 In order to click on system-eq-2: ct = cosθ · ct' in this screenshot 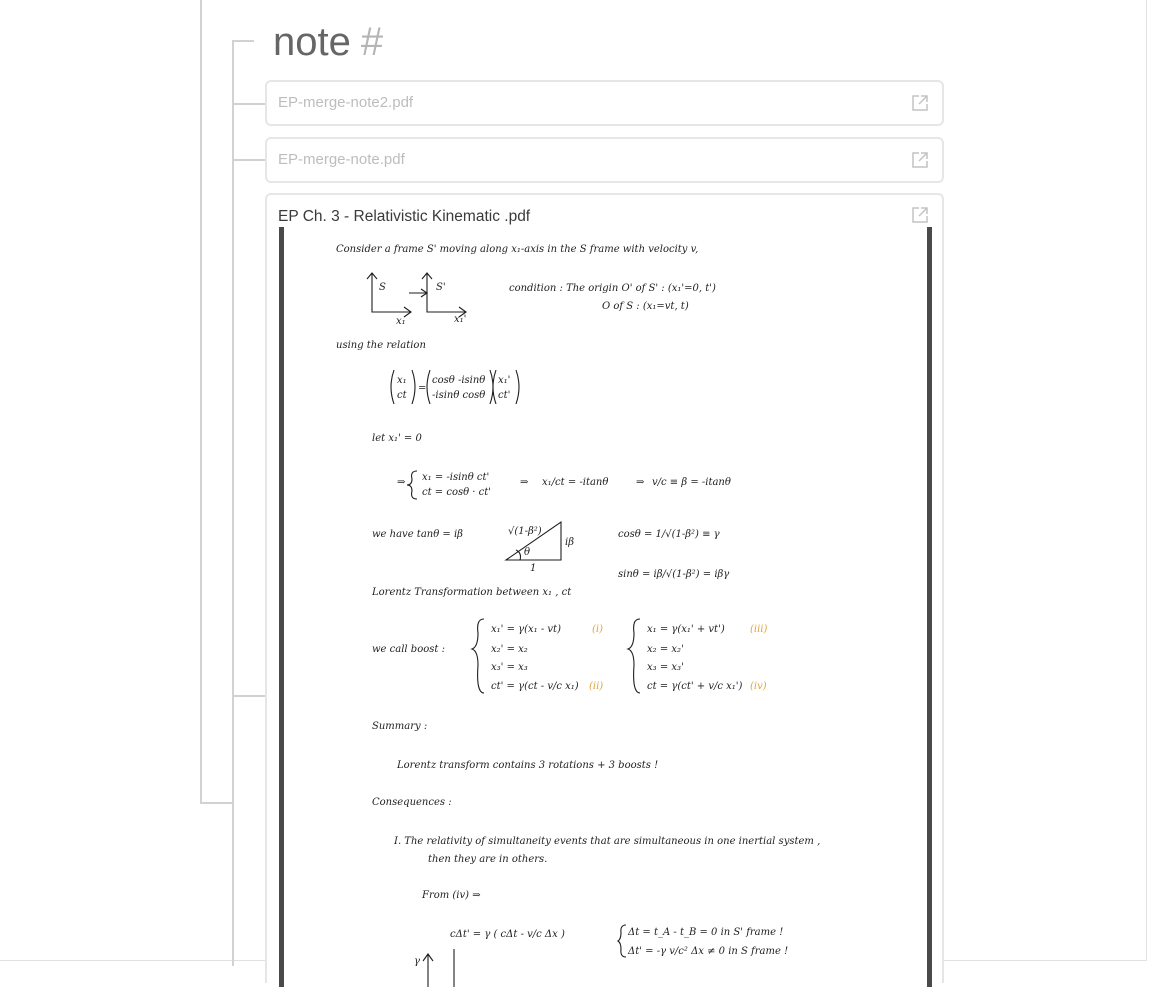, I will do `click(456, 492)`.